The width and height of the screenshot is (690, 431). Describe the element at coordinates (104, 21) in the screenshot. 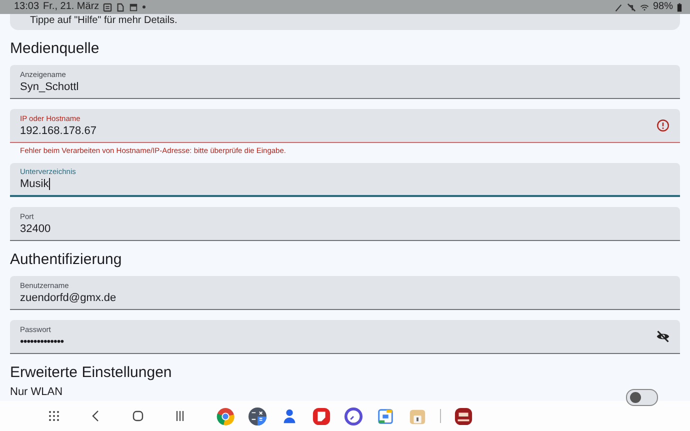

I see `hint-text: Tippe auf "Hilfe" für mehr Details.` at that location.